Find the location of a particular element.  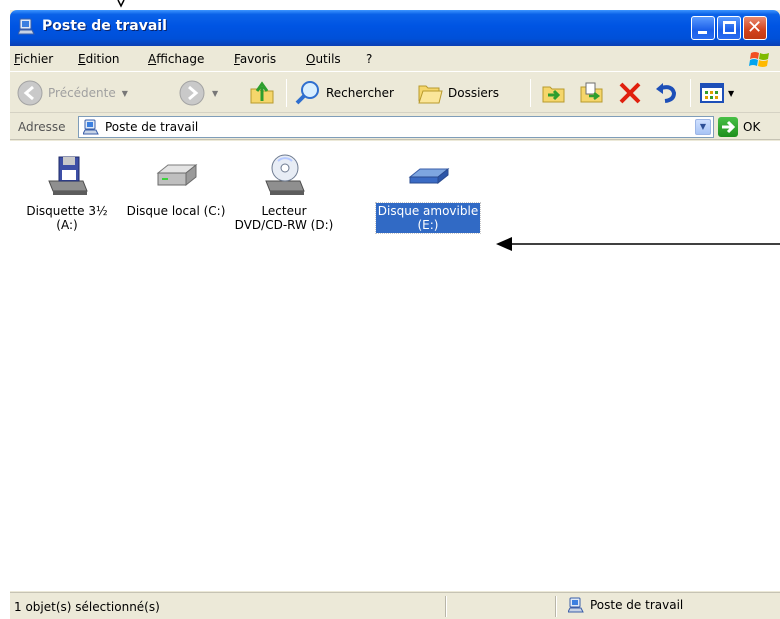

menu-outils: Outils is located at coordinates (323, 59).